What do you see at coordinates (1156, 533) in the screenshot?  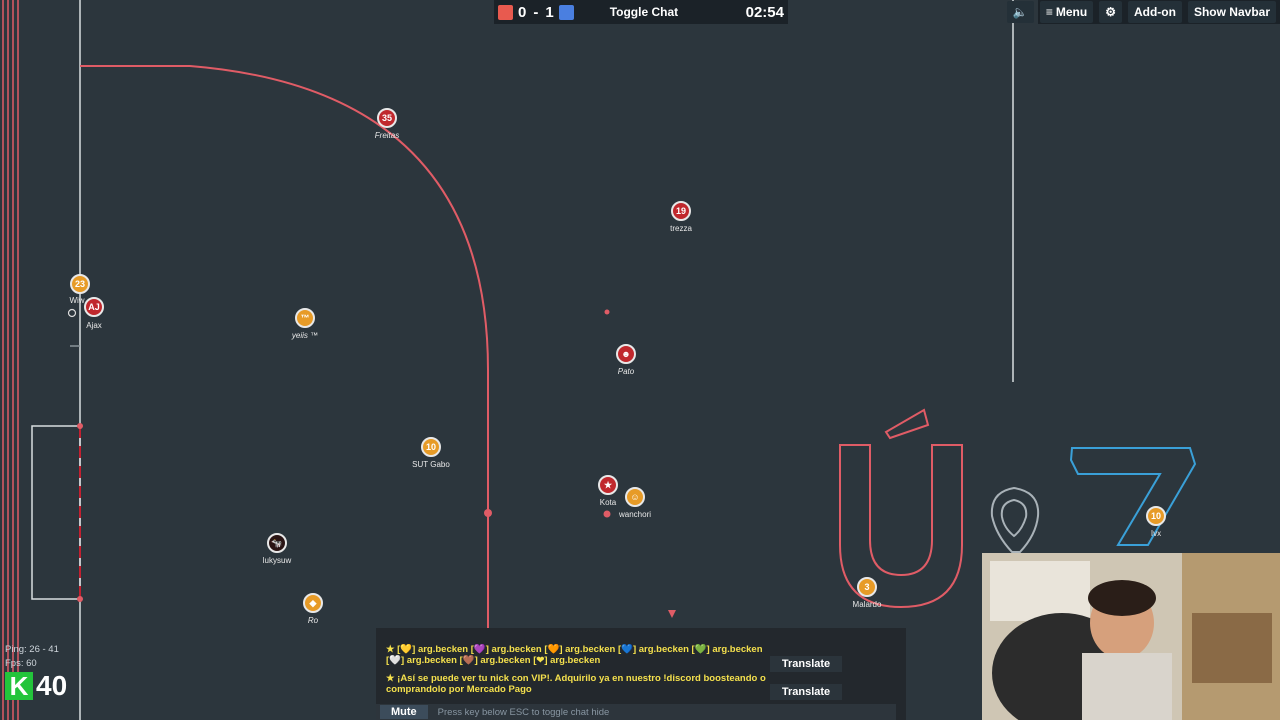 I see `player-name: Ivx` at bounding box center [1156, 533].